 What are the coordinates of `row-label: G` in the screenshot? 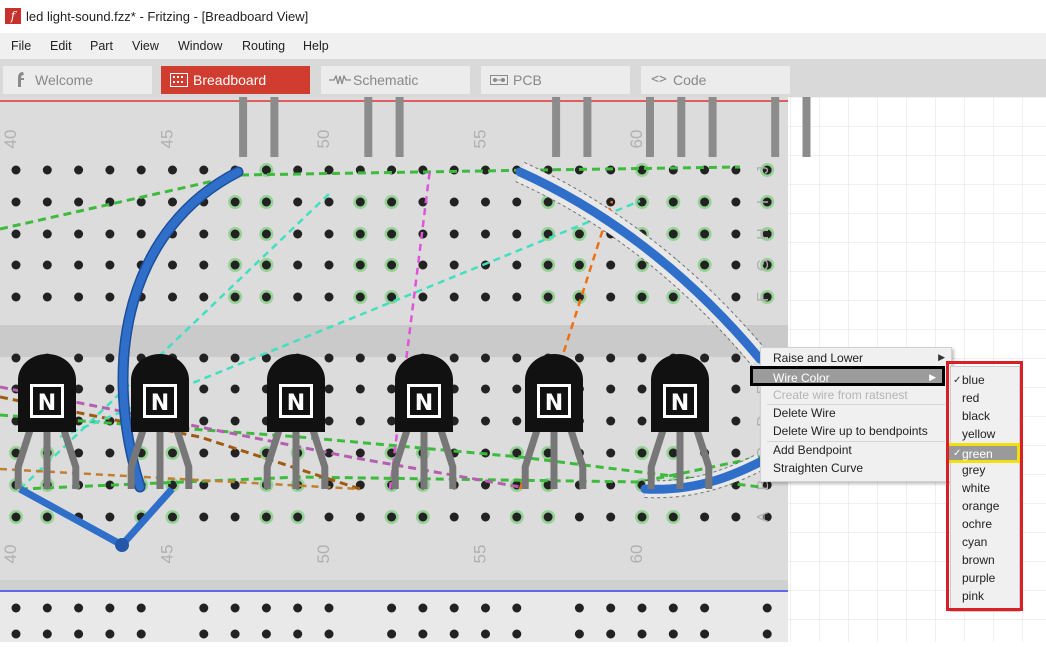 It's located at (763, 265).